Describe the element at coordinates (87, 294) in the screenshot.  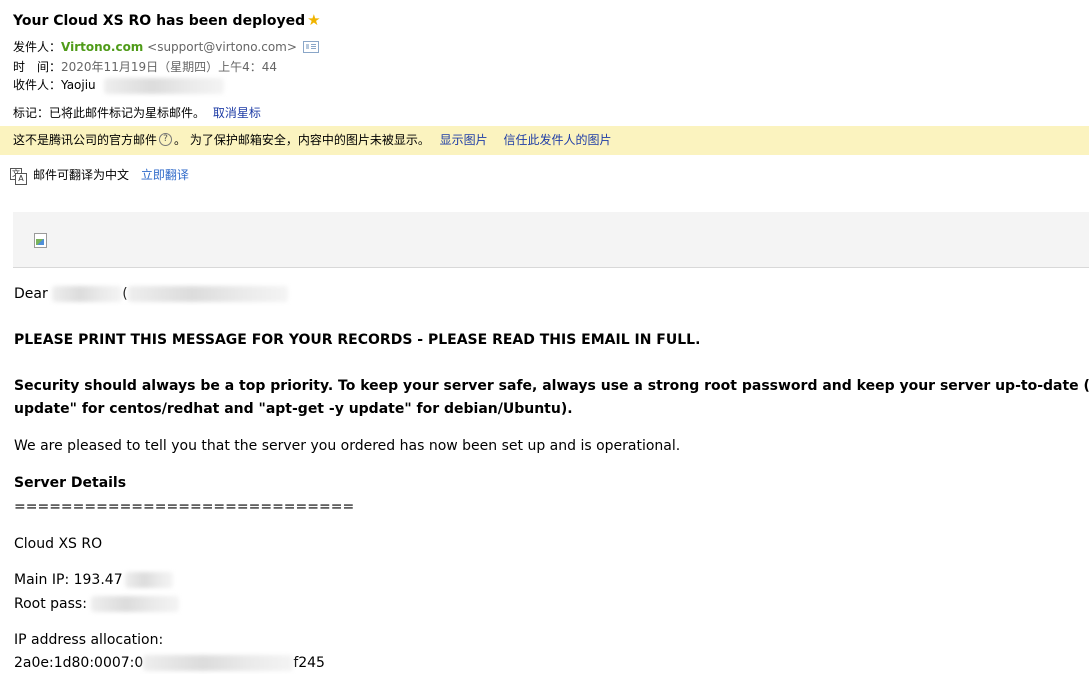
I see `redacted-name` at that location.